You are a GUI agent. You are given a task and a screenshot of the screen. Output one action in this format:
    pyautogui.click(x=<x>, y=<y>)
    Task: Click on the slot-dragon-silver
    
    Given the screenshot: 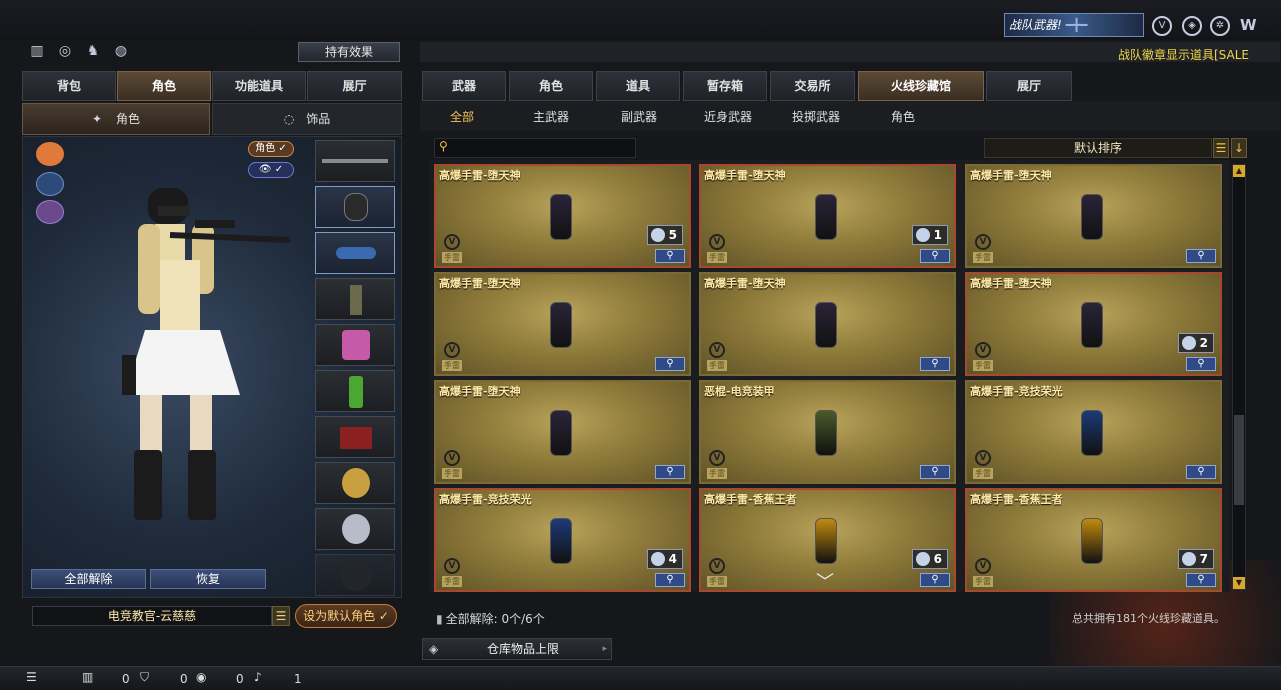 What is the action you would take?
    pyautogui.click(x=355, y=529)
    